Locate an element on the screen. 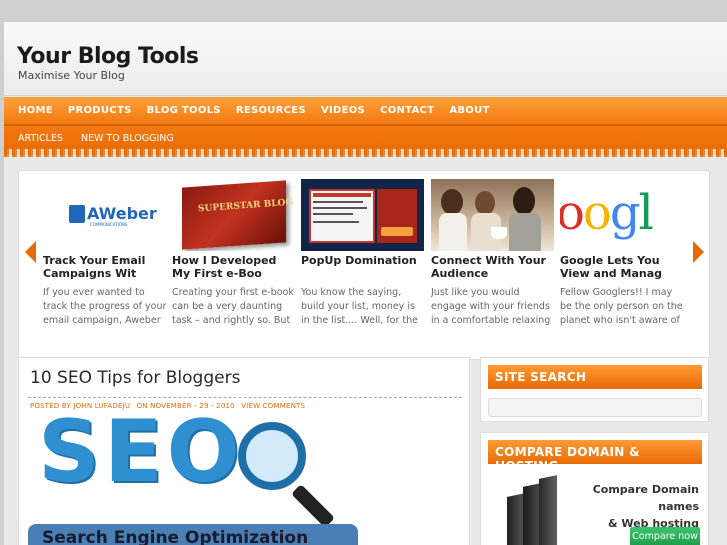 This screenshot has height=545, width=727. aweber-logo-thumbnail: AWeber COMMUNICATIONS is located at coordinates (104, 215).